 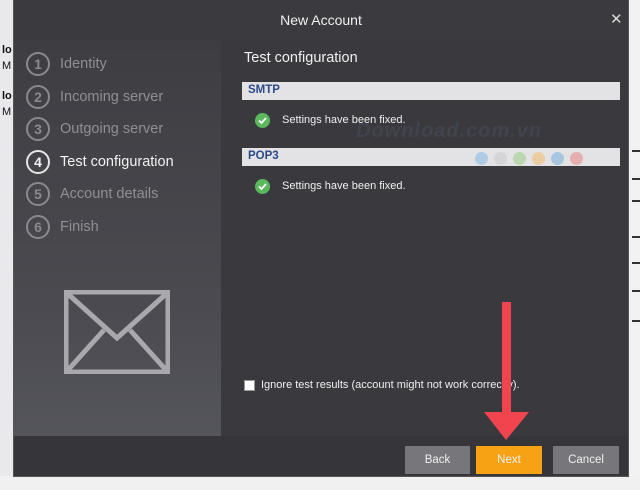 I want to click on watermark-dots, so click(x=532, y=158).